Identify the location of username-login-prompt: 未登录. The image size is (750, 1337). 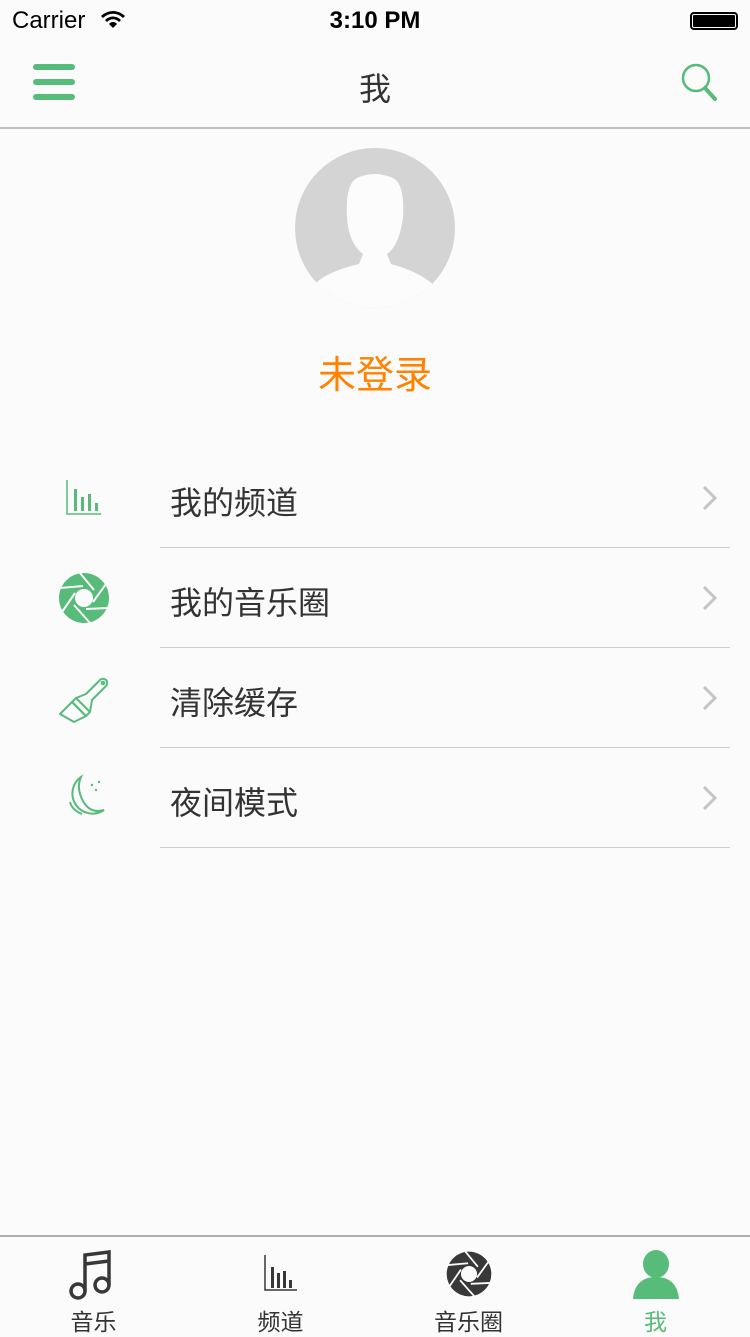
(375, 371).